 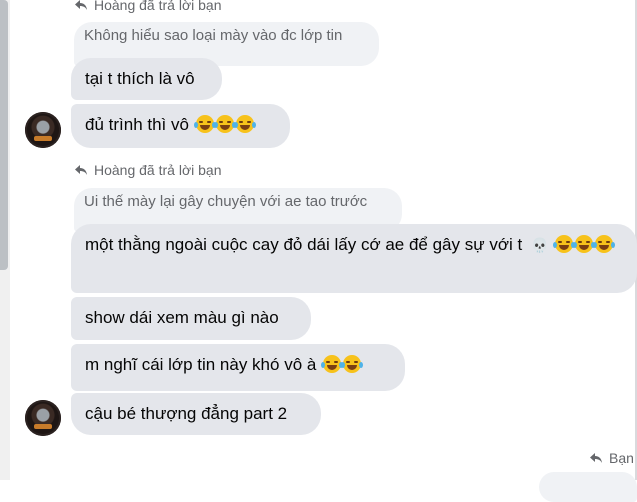 What do you see at coordinates (186, 413) in the screenshot?
I see `message-text: cậu bé thượng đẳng part 2` at bounding box center [186, 413].